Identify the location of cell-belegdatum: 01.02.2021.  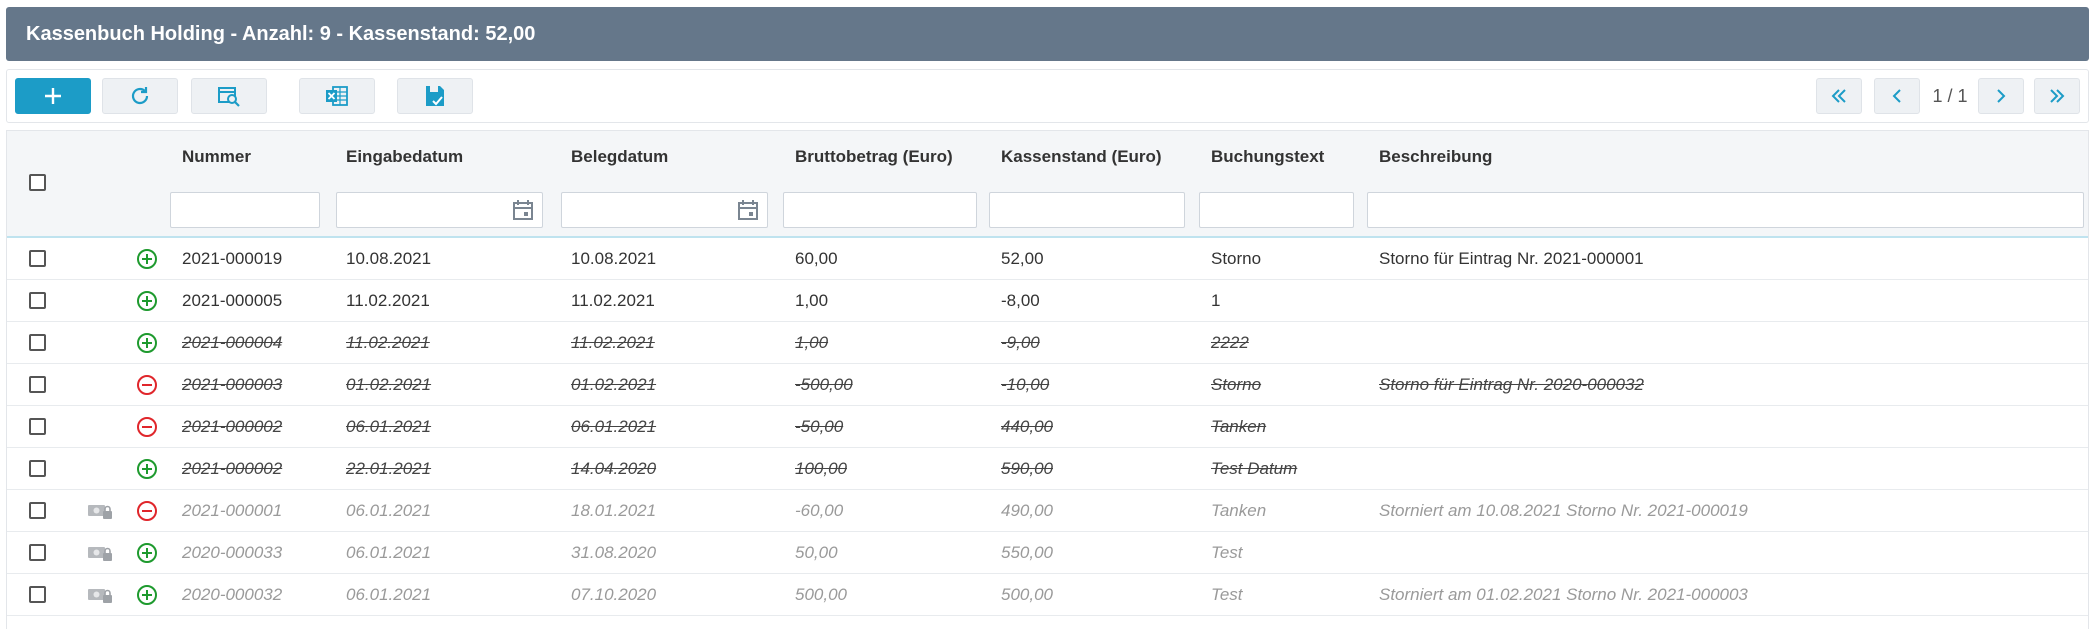
(614, 384).